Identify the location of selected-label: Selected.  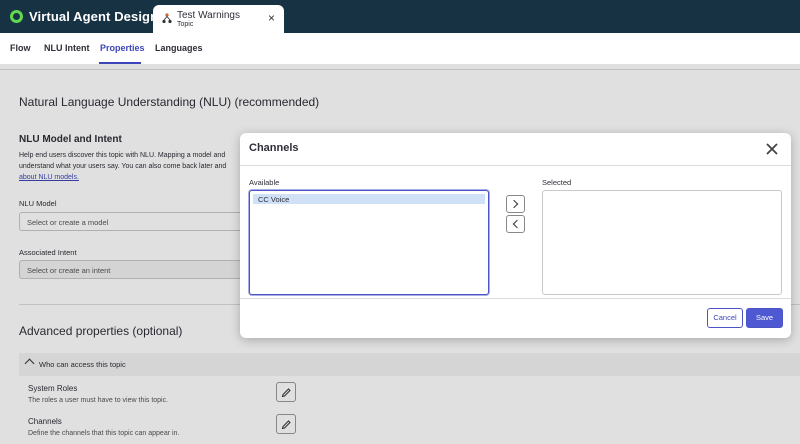
(557, 182).